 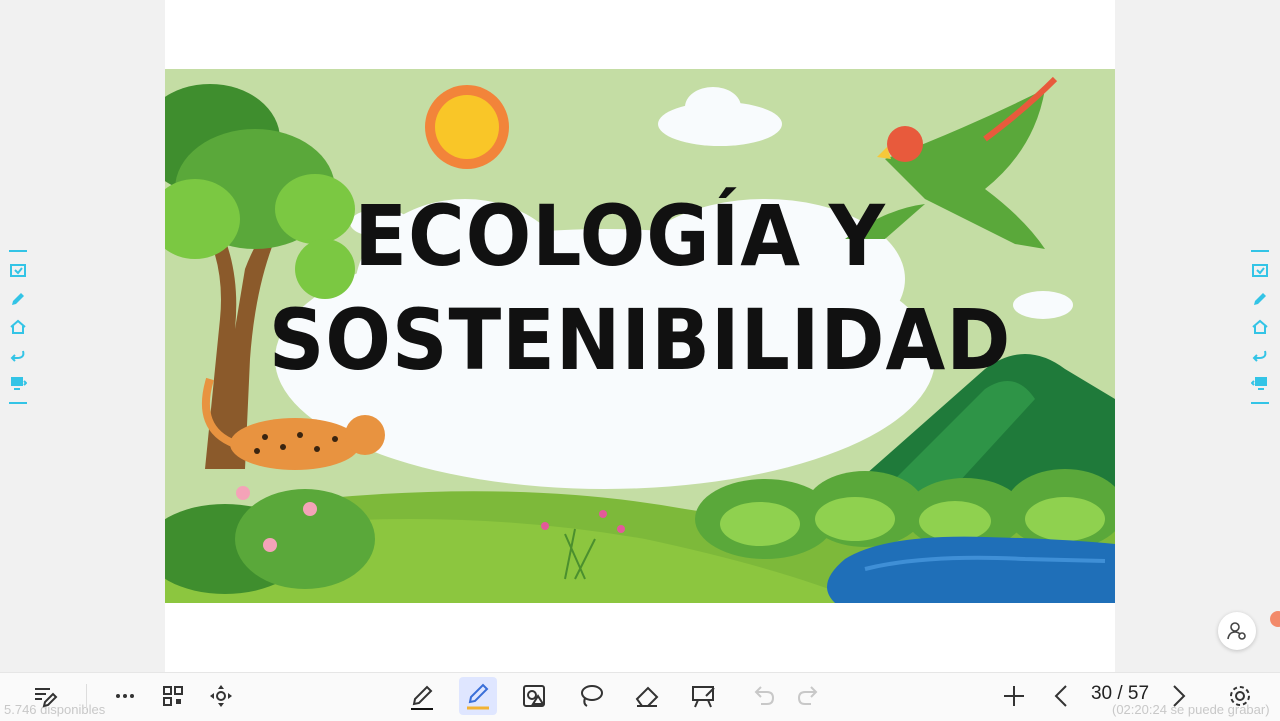 I want to click on right-side-menu, so click(x=1260, y=327).